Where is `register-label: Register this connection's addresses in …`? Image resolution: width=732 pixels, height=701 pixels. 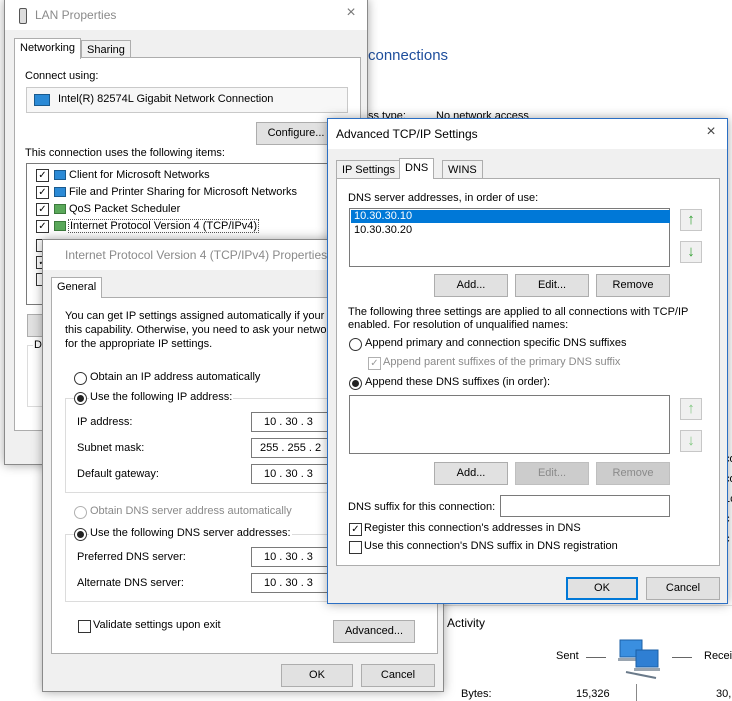 register-label: Register this connection's addresses in … is located at coordinates (472, 528).